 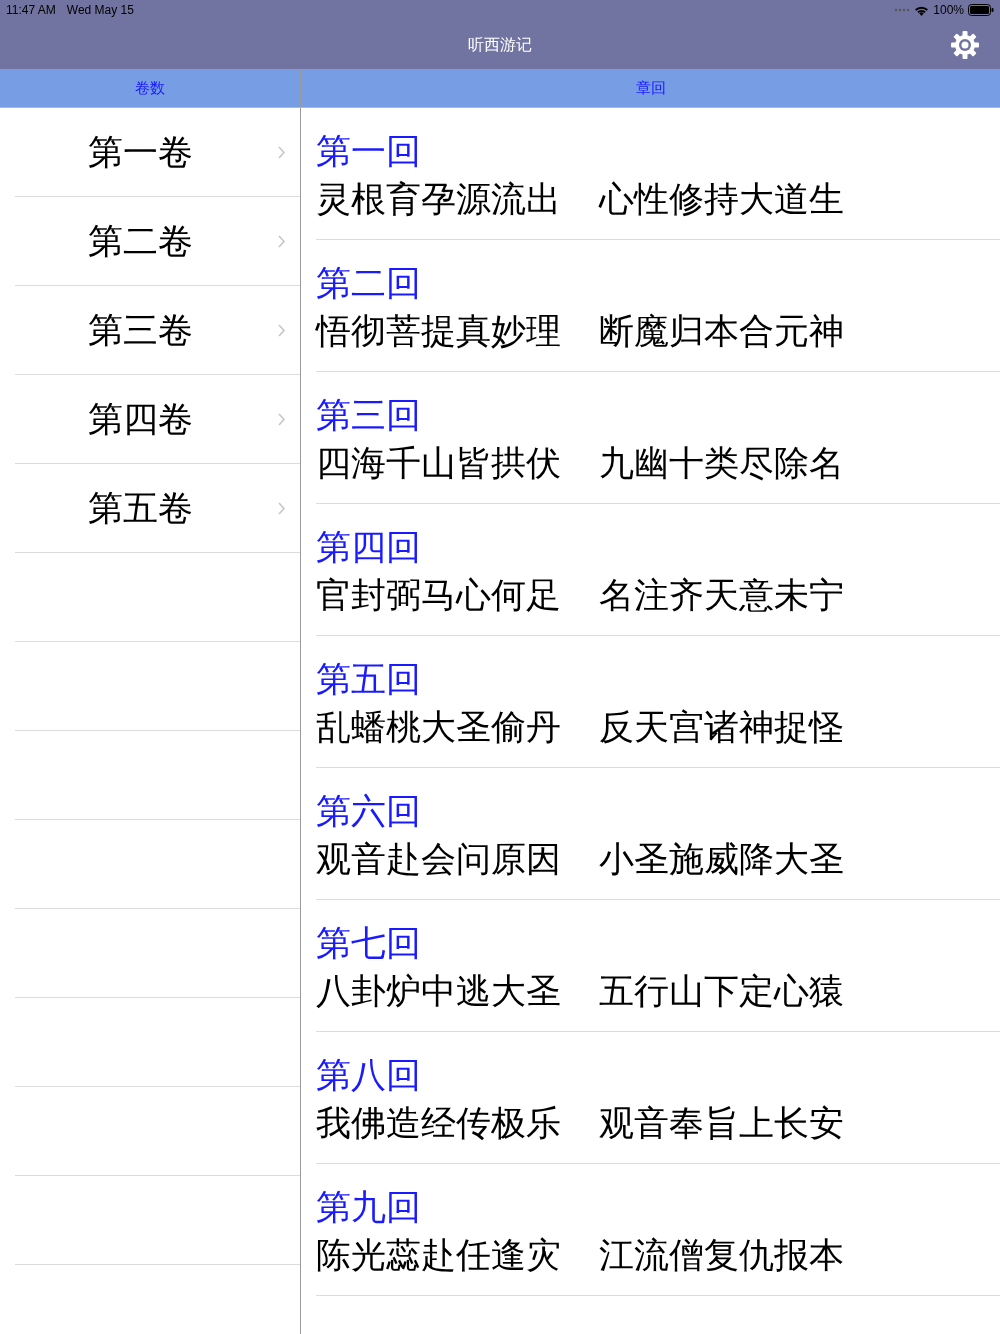 I want to click on chapter-title-line: 江流僧复仇报本, so click(x=721, y=1254).